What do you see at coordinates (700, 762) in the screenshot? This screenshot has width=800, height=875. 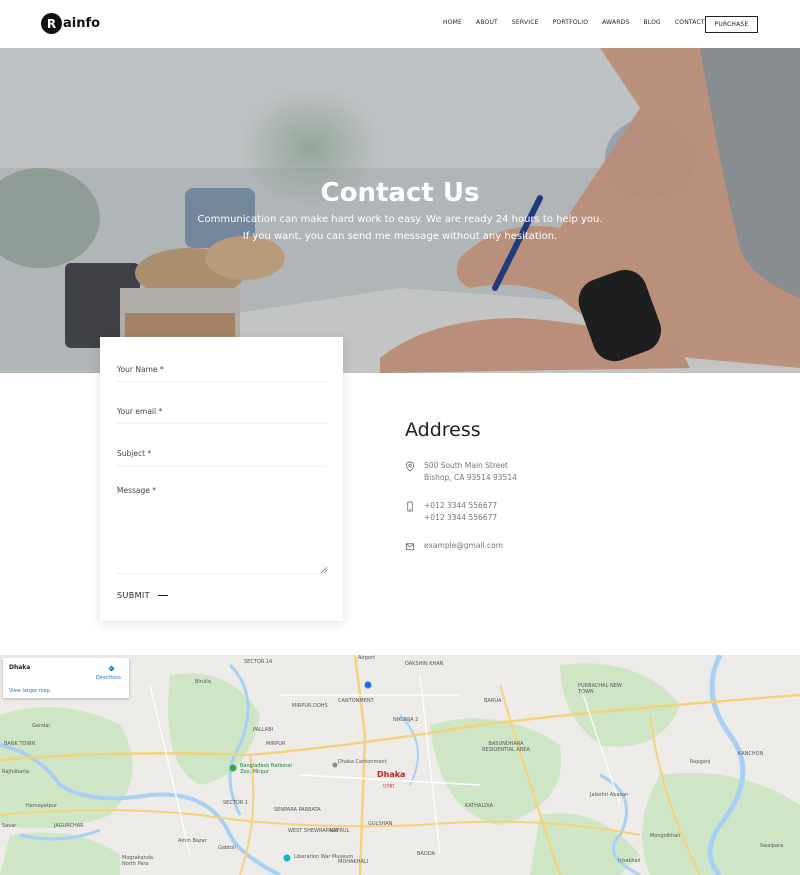 I see `map-label: Rupganj` at bounding box center [700, 762].